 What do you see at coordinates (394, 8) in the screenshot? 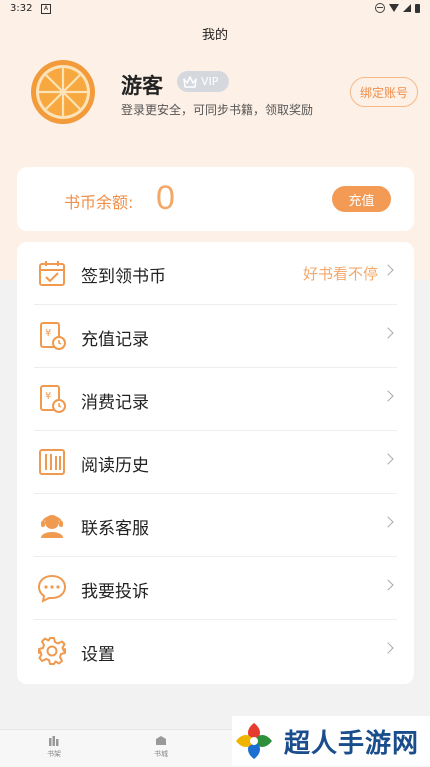
I see `wifi-icon` at bounding box center [394, 8].